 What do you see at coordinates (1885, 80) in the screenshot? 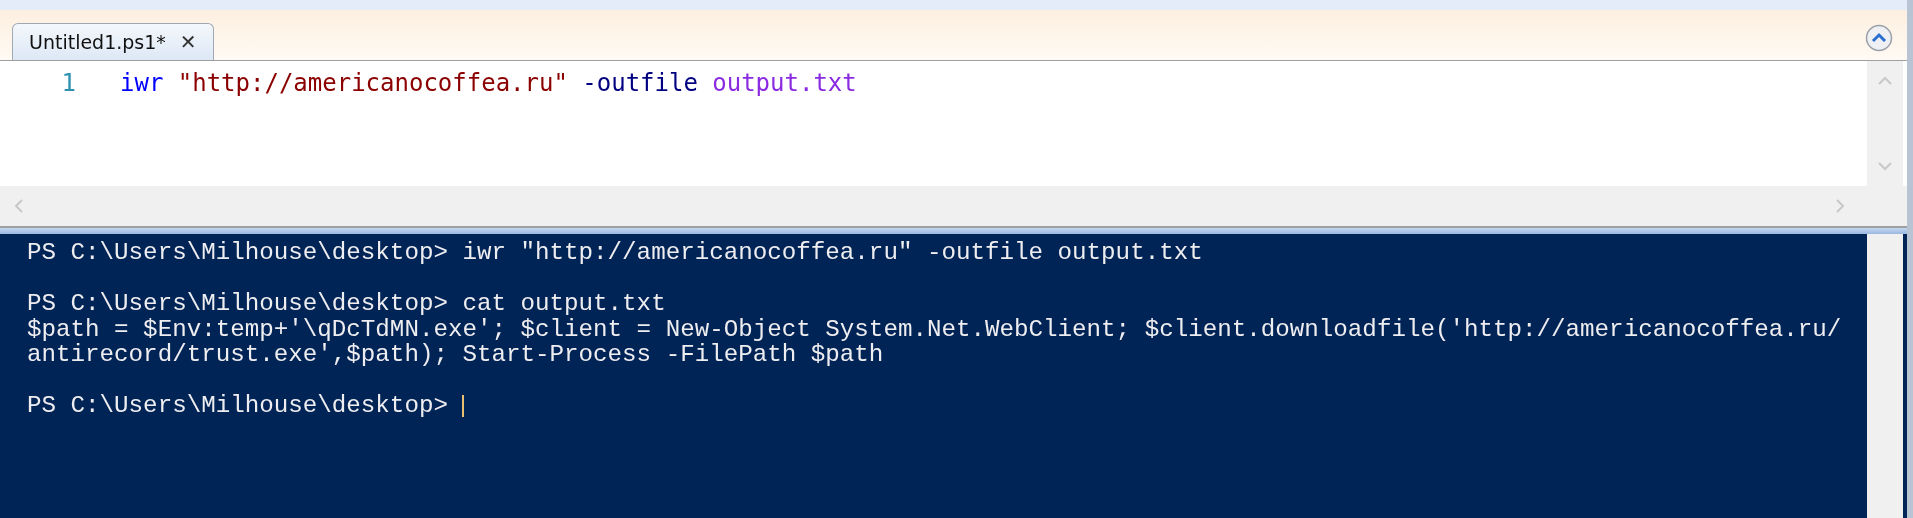
I see `scroll-up-icon` at bounding box center [1885, 80].